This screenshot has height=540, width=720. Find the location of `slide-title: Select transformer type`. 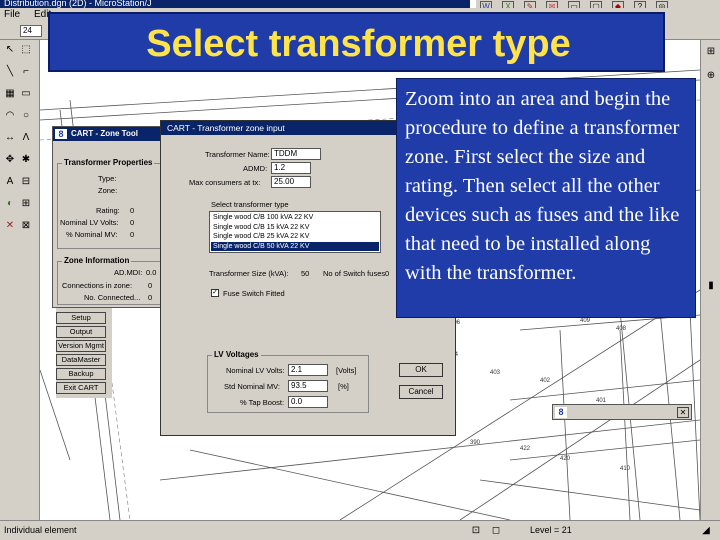

slide-title: Select transformer type is located at coordinates (358, 44).